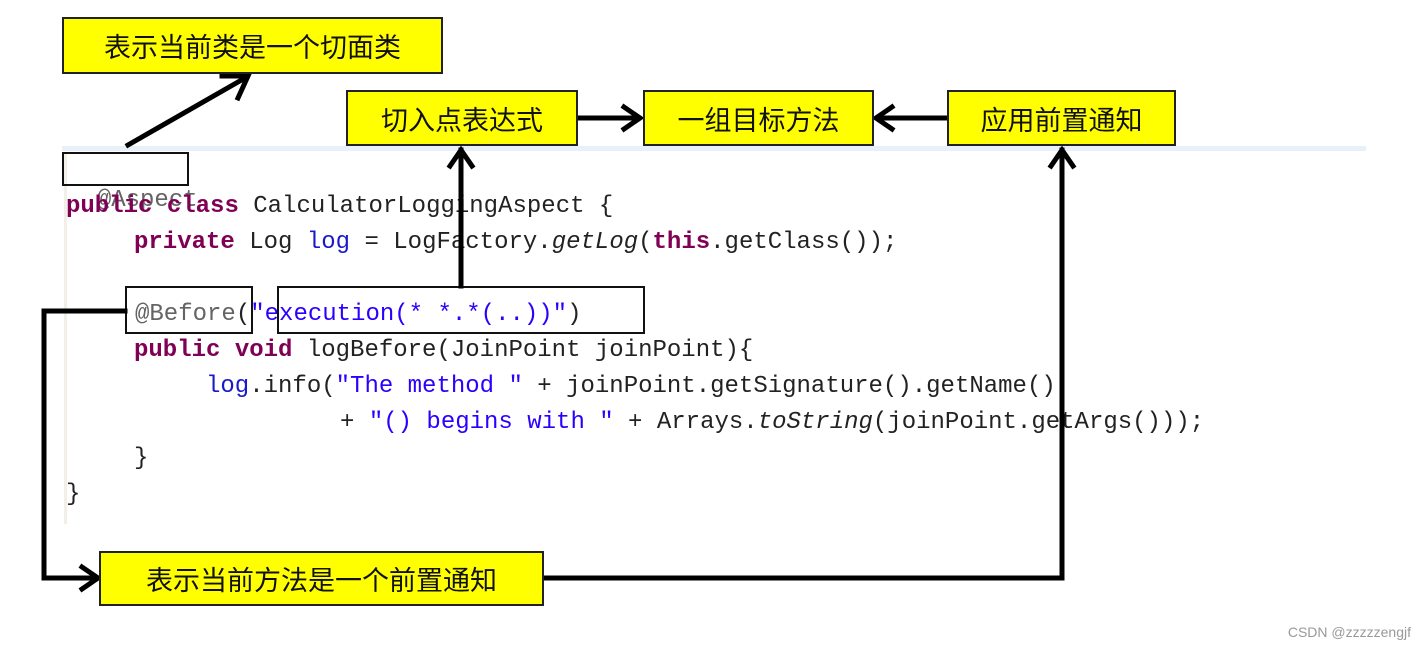 The height and width of the screenshot is (651, 1425). Describe the element at coordinates (1349, 632) in the screenshot. I see `watermark: CSDN @zzzzzengjf` at that location.